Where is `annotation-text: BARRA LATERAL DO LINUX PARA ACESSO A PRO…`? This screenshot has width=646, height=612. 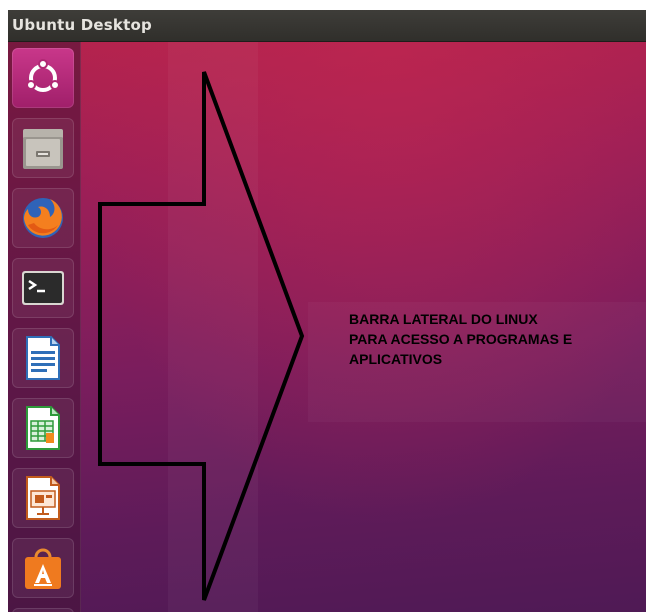
annotation-text: BARRA LATERAL DO LINUX PARA ACESSO A PRO… is located at coordinates (461, 339).